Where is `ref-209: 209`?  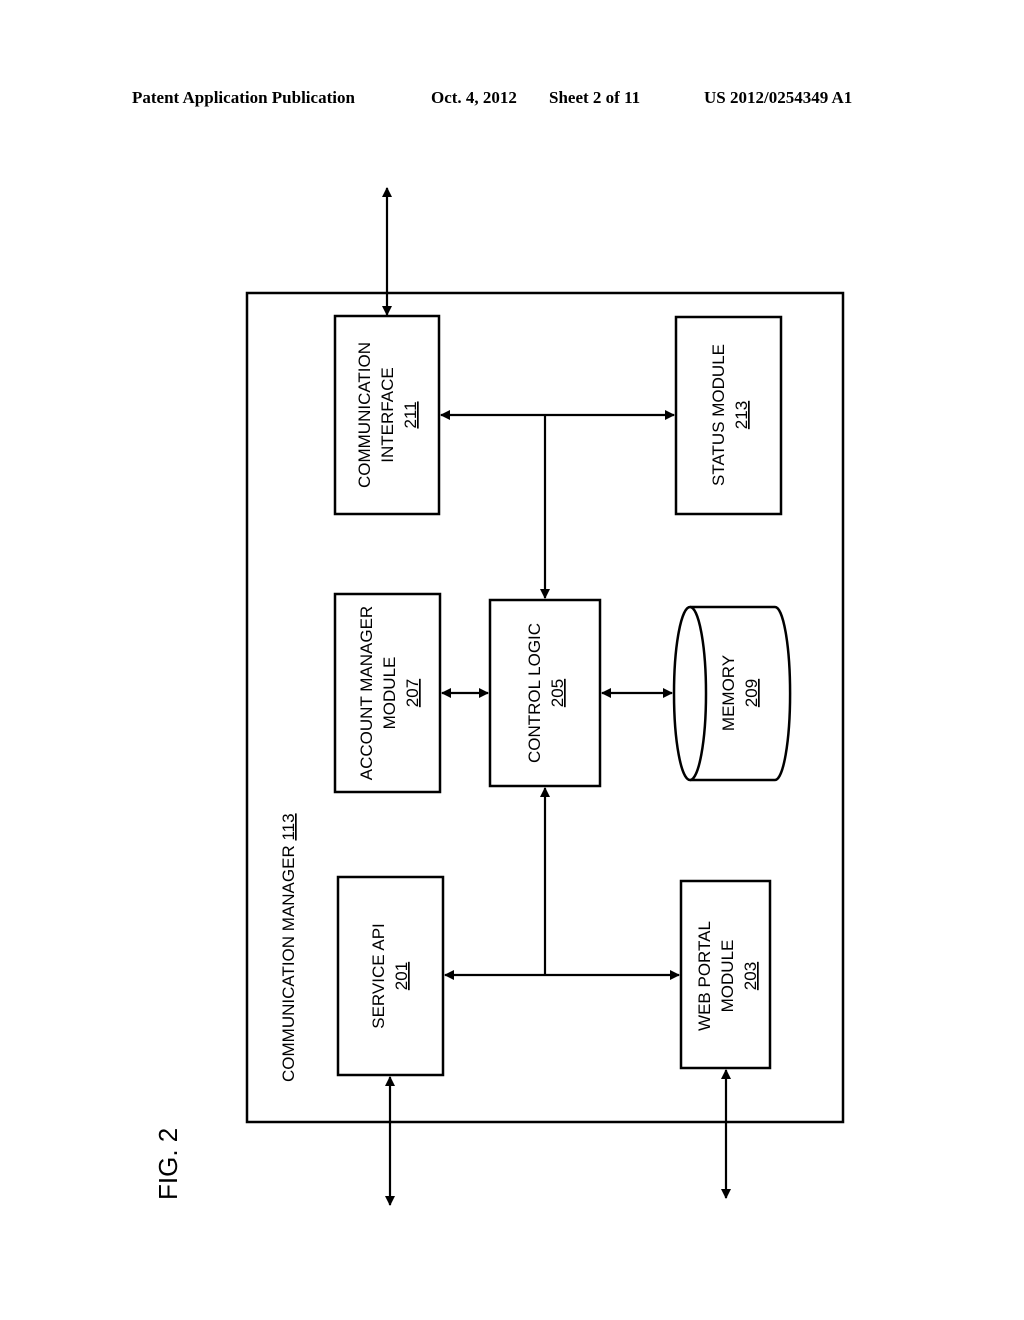
ref-209: 209 is located at coordinates (751, 693).